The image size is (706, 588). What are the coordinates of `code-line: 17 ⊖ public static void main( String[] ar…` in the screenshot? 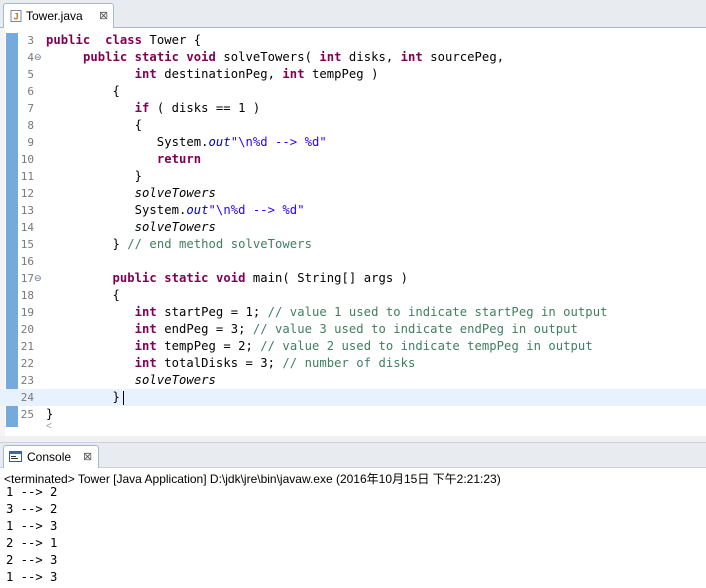 It's located at (353, 278).